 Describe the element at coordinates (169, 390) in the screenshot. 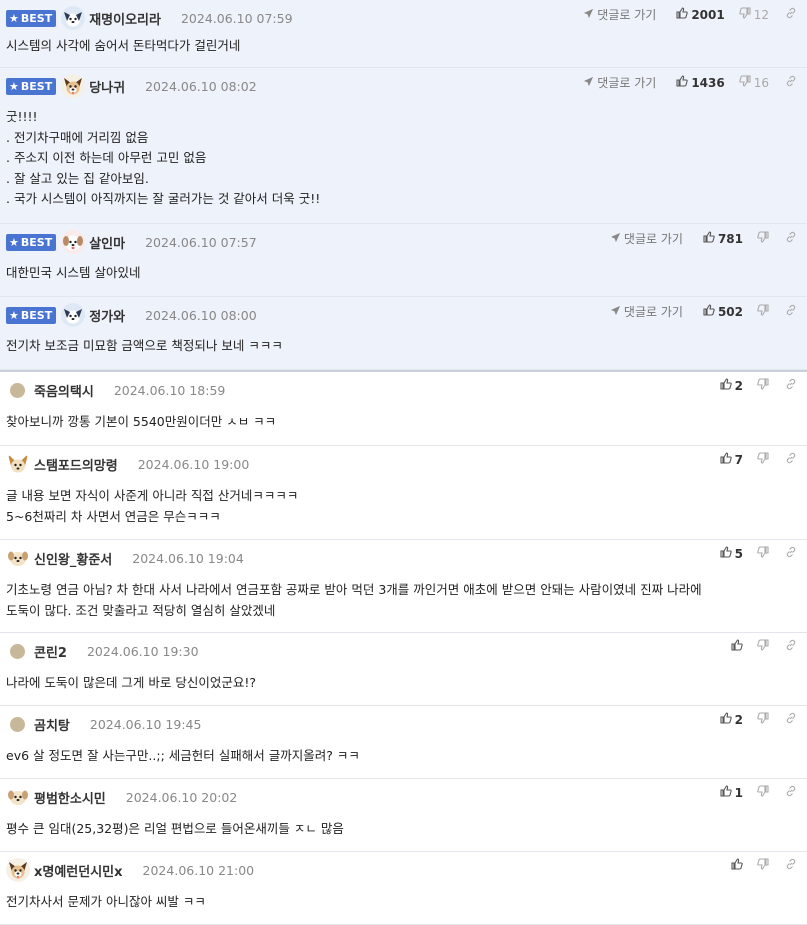

I see `comment-date: 2024.06.10 18:59` at that location.